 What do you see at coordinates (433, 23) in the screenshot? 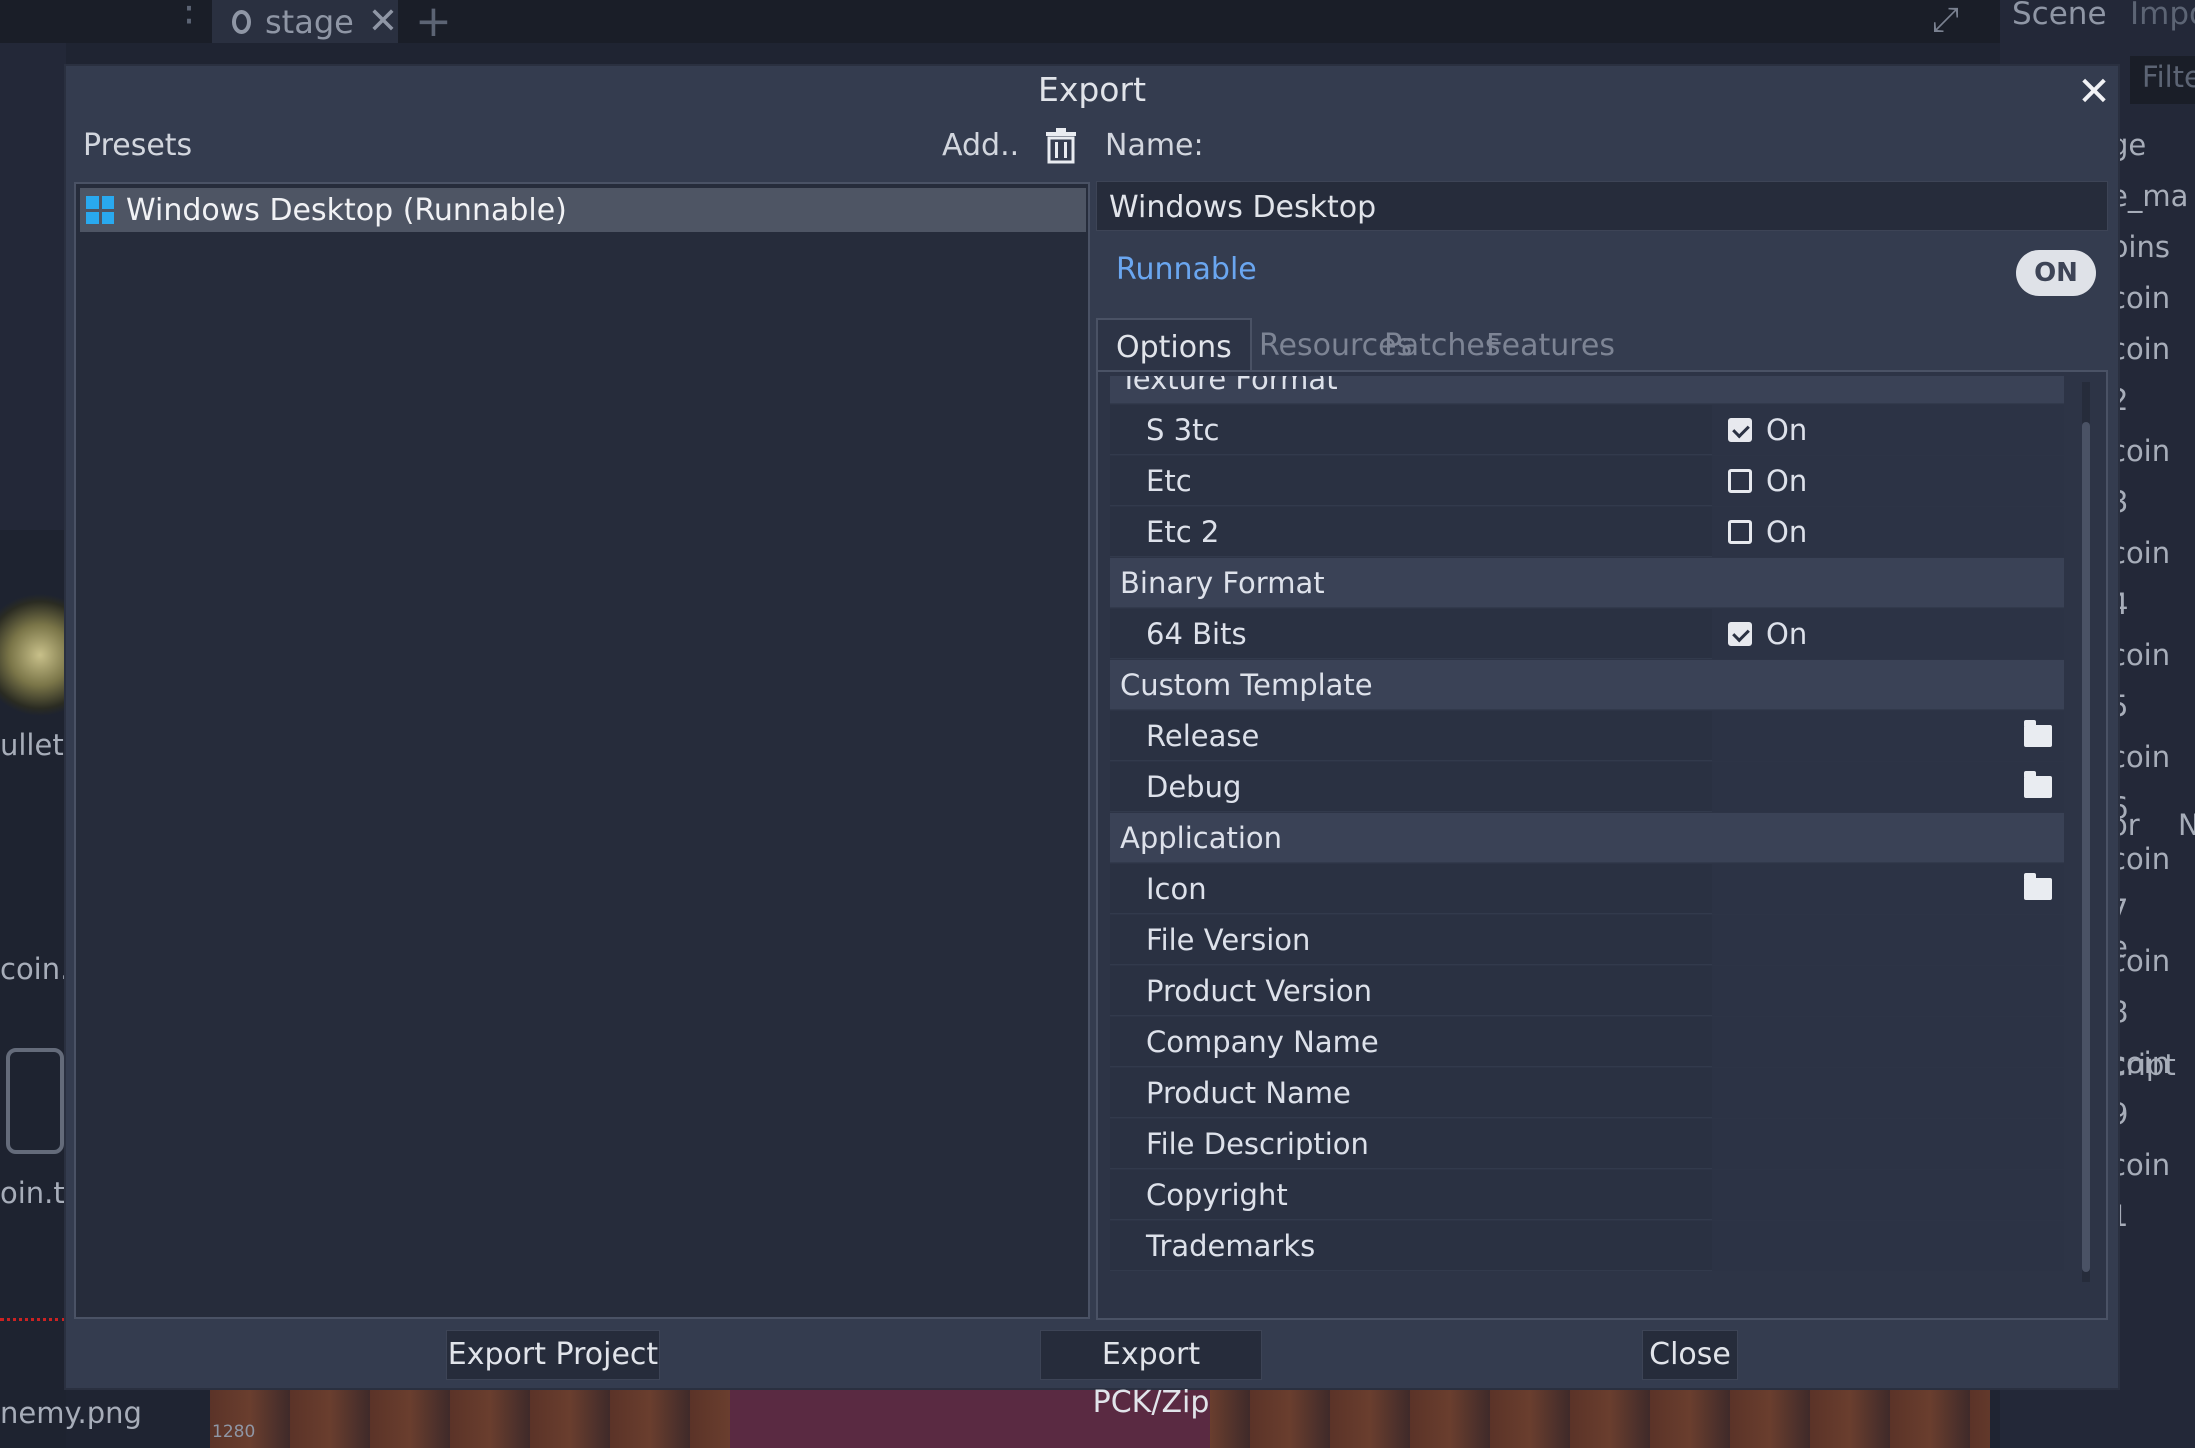
I see `add-tab-icon: +` at bounding box center [433, 23].